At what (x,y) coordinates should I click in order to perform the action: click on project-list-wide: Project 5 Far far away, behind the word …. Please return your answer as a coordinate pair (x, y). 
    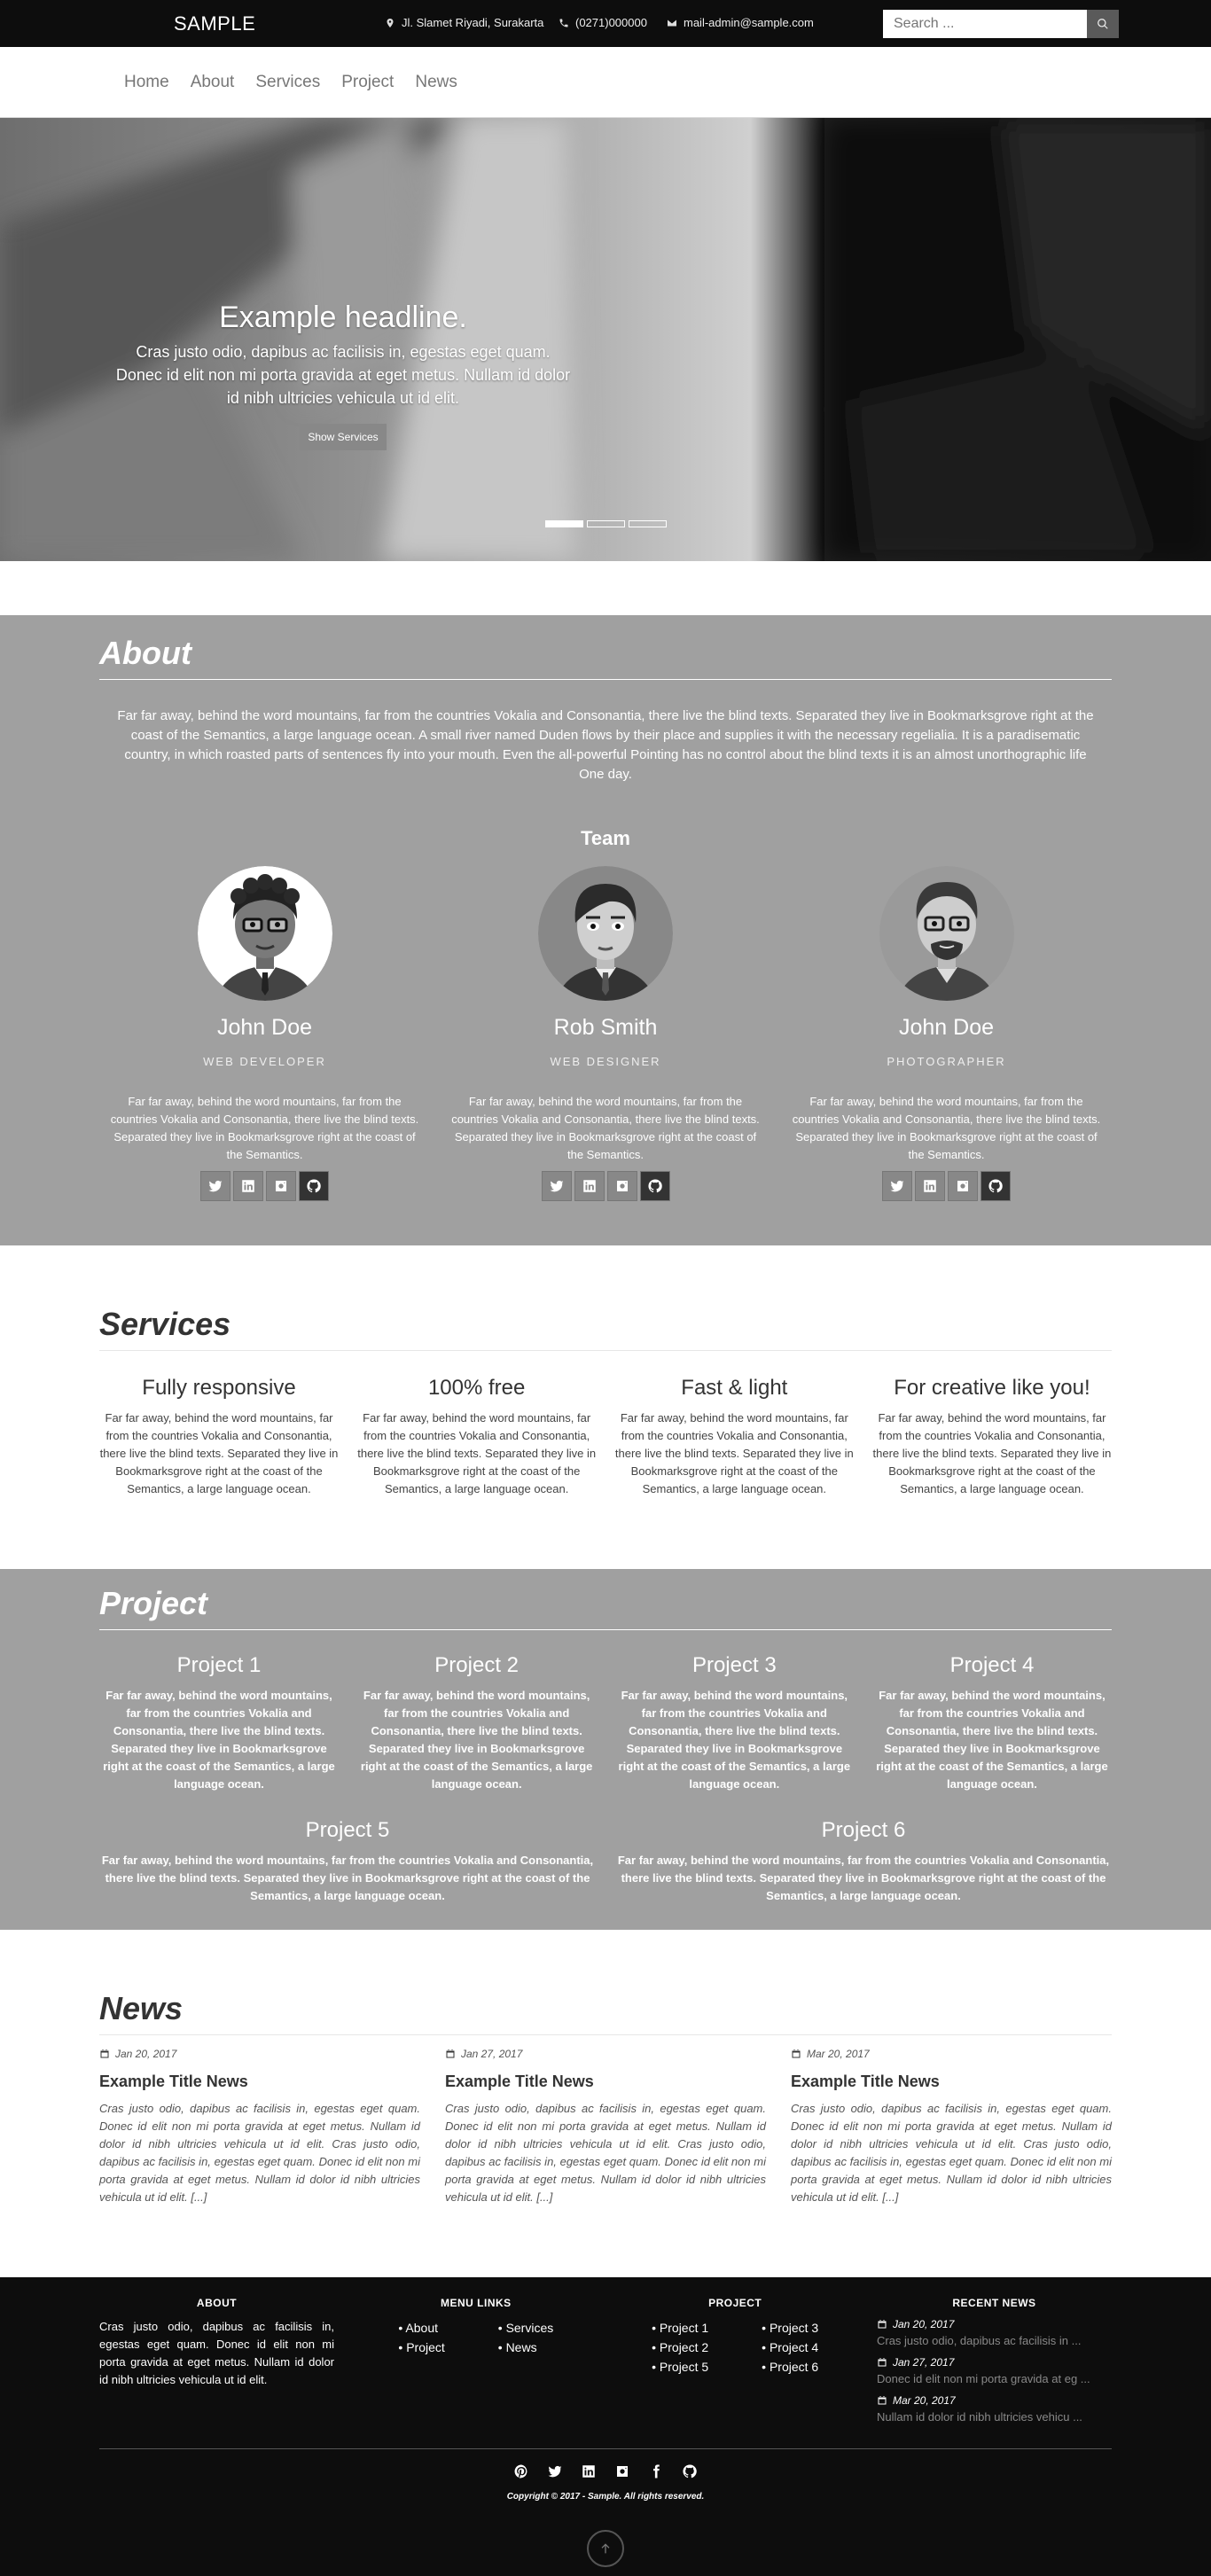
    Looking at the image, I should click on (605, 1861).